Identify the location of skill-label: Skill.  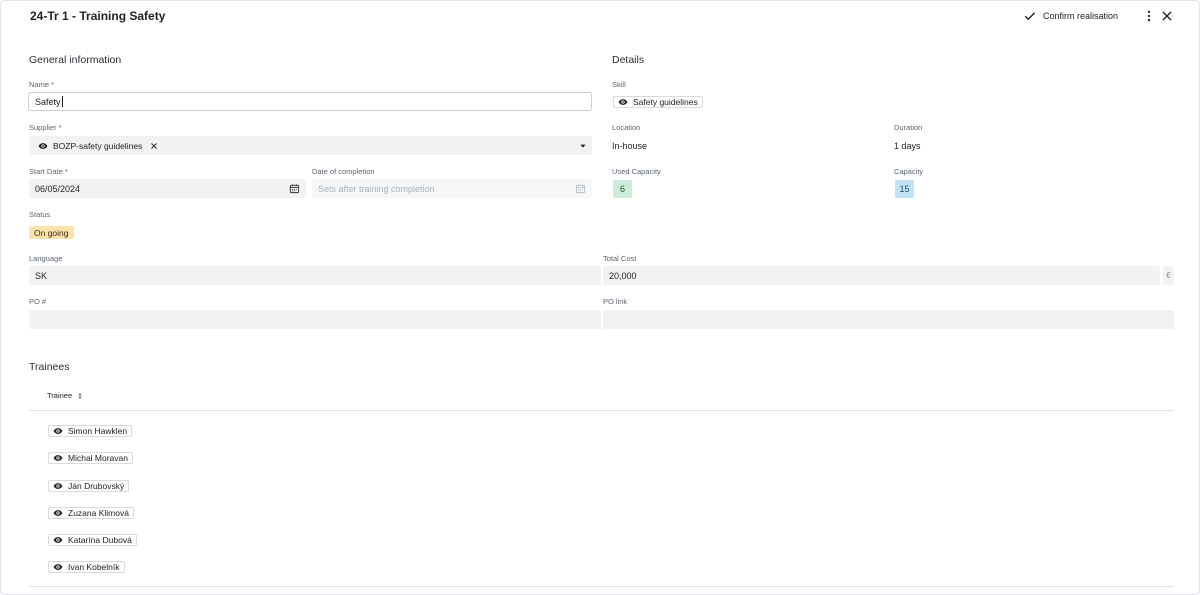
(619, 84).